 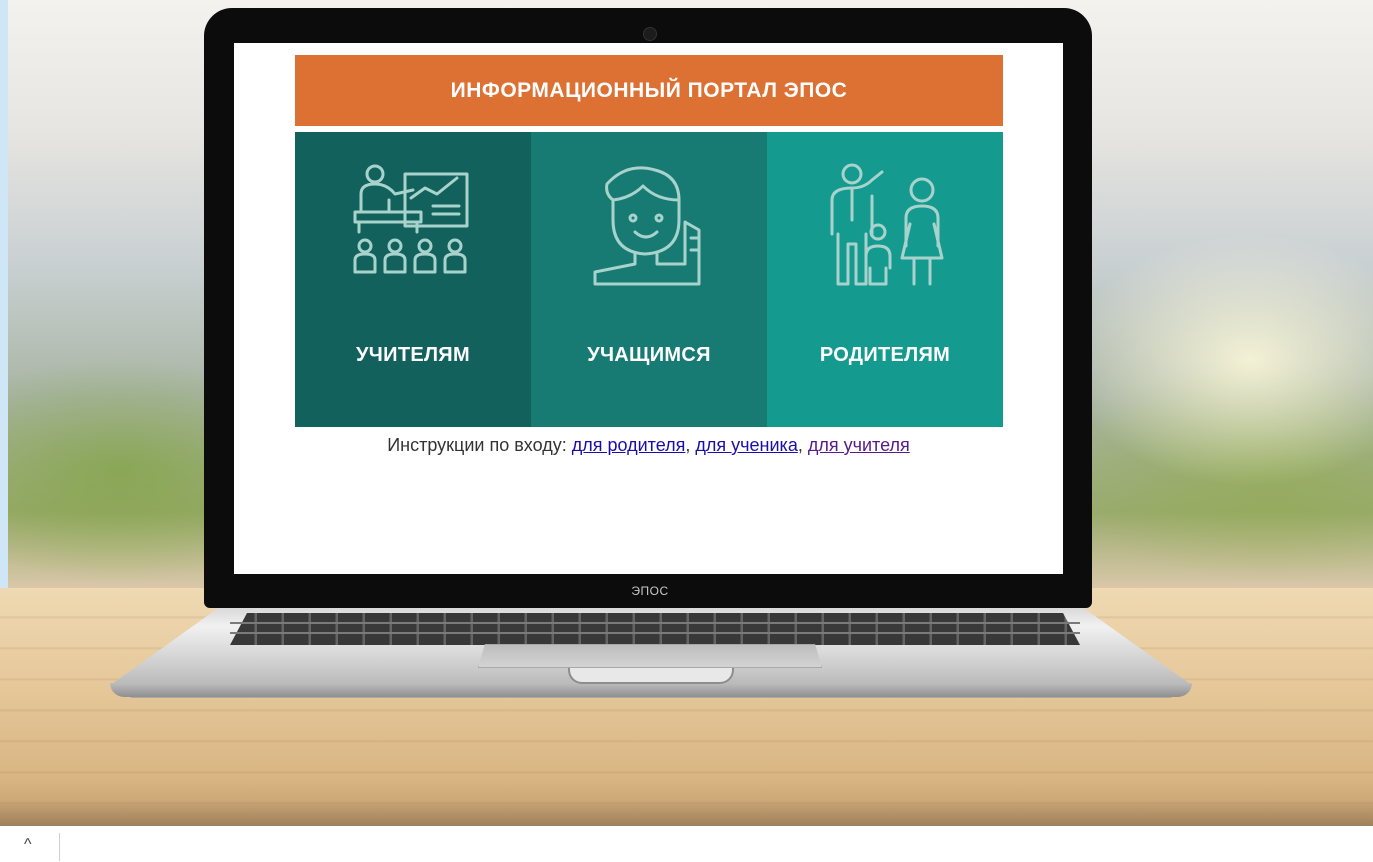 What do you see at coordinates (859, 445) in the screenshot?
I see `link-for-teacher: для учителя` at bounding box center [859, 445].